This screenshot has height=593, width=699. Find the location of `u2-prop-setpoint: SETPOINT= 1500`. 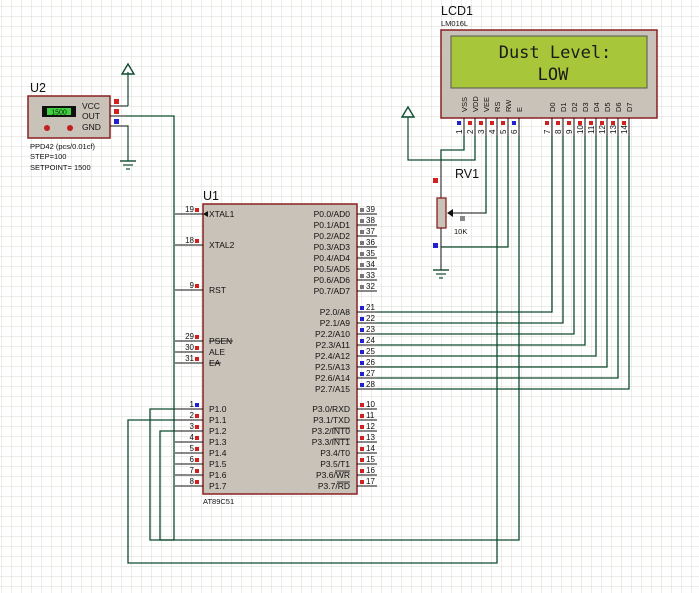

u2-prop-setpoint: SETPOINT= 1500 is located at coordinates (60, 167).